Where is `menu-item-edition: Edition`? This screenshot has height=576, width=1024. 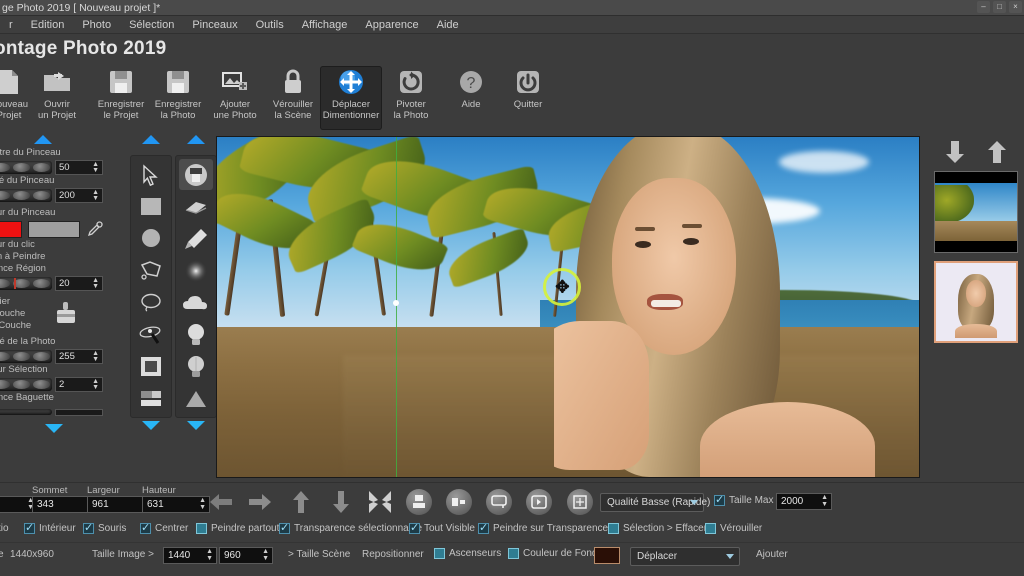 menu-item-edition: Edition is located at coordinates (48, 25).